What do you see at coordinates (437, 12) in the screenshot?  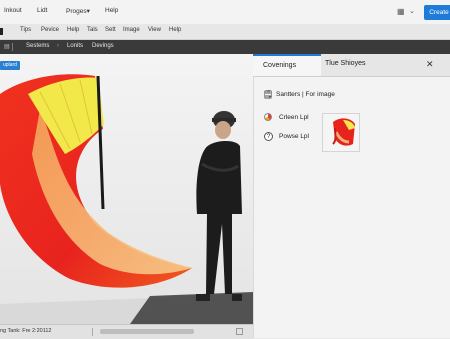 I see `create-button: Create` at bounding box center [437, 12].